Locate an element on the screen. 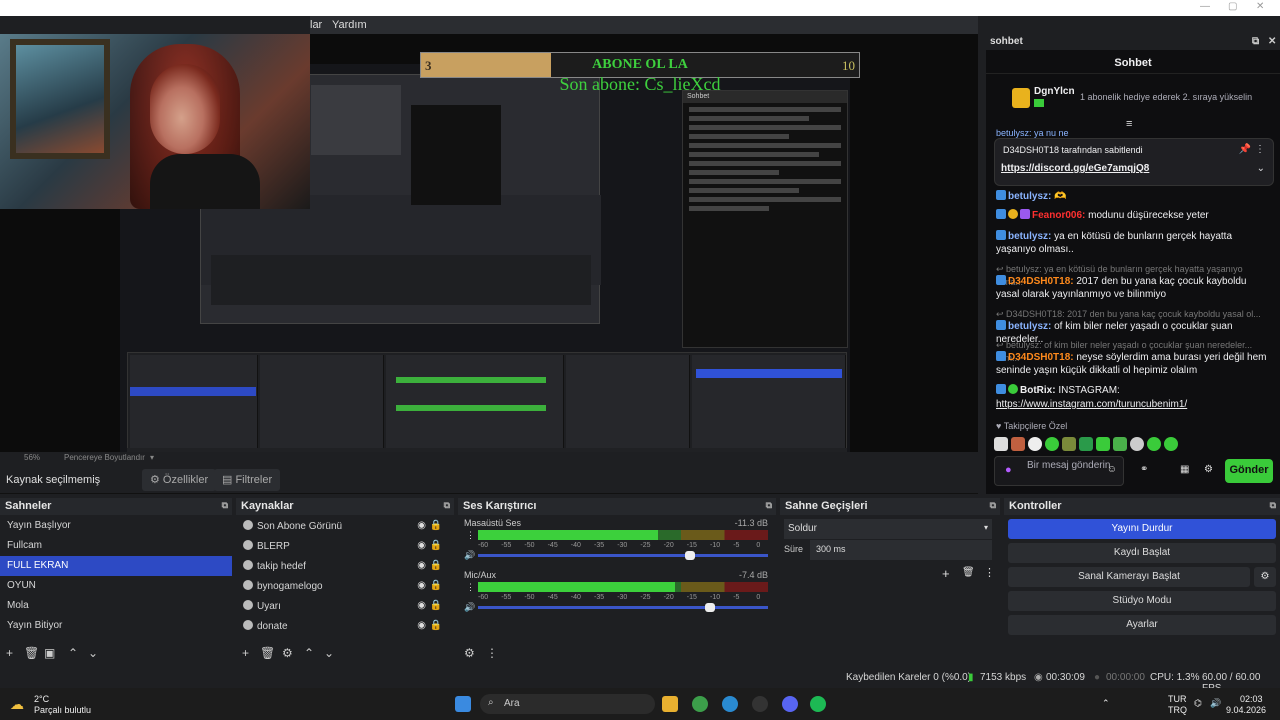  duration-input: 300 ms is located at coordinates (901, 550).